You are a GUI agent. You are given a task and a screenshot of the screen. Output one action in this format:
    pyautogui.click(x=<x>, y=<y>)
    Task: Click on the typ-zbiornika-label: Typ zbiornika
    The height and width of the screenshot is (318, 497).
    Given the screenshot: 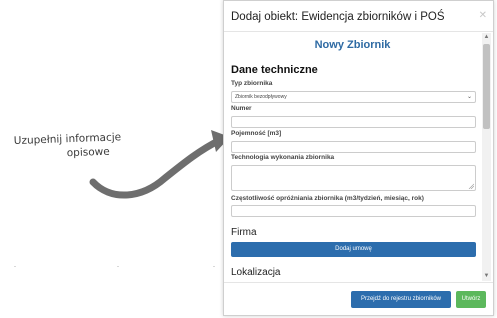 What is the action you would take?
    pyautogui.click(x=252, y=83)
    